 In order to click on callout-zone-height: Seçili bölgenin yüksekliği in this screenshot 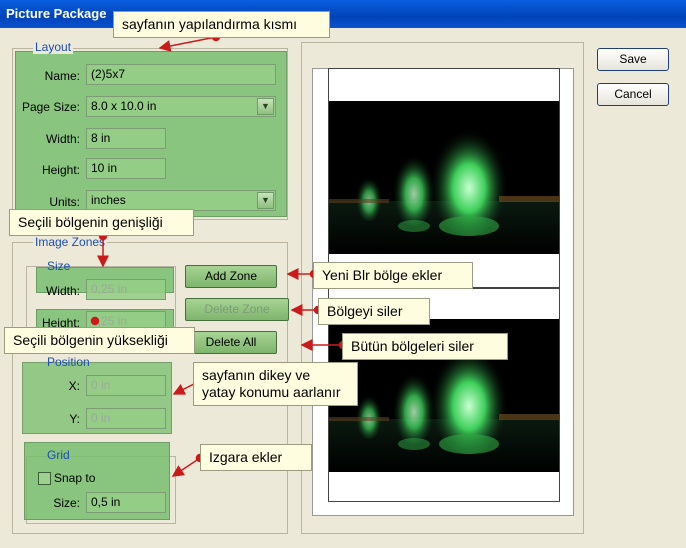, I will do `click(99, 340)`.